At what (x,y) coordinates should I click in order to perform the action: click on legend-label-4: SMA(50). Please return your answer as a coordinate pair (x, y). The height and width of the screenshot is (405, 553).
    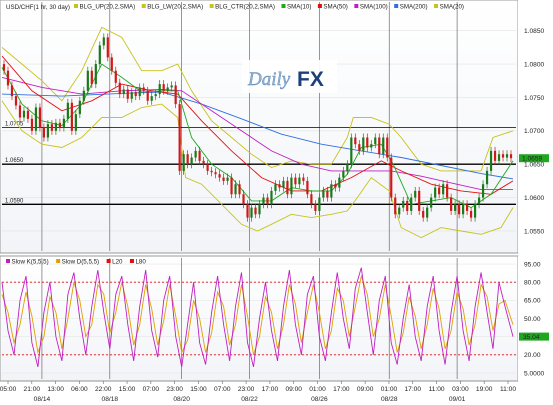
    Looking at the image, I should click on (335, 7).